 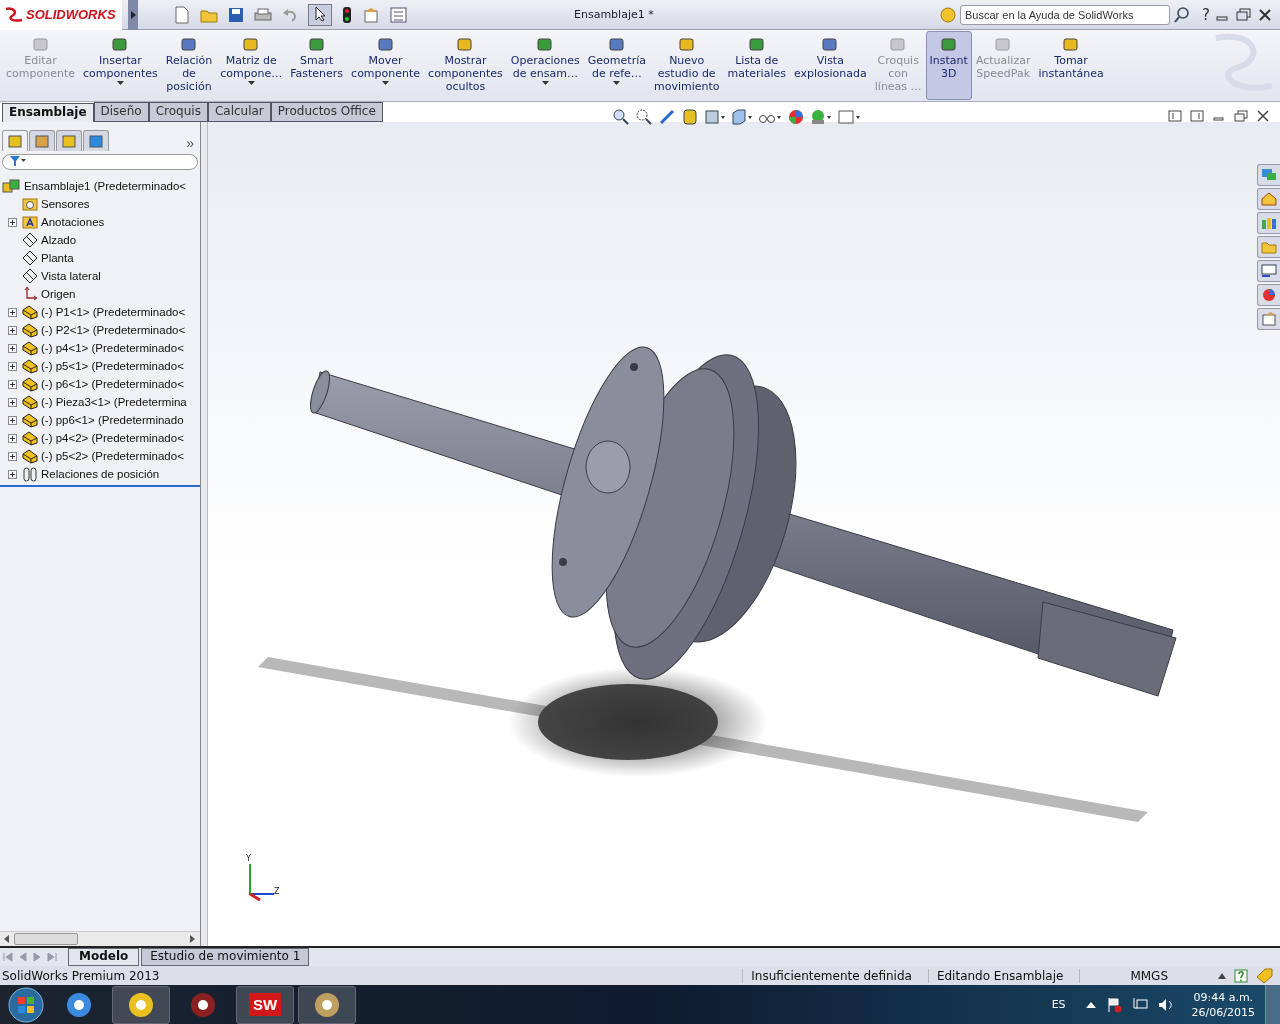 What do you see at coordinates (742, 117) in the screenshot?
I see `cube-icon` at bounding box center [742, 117].